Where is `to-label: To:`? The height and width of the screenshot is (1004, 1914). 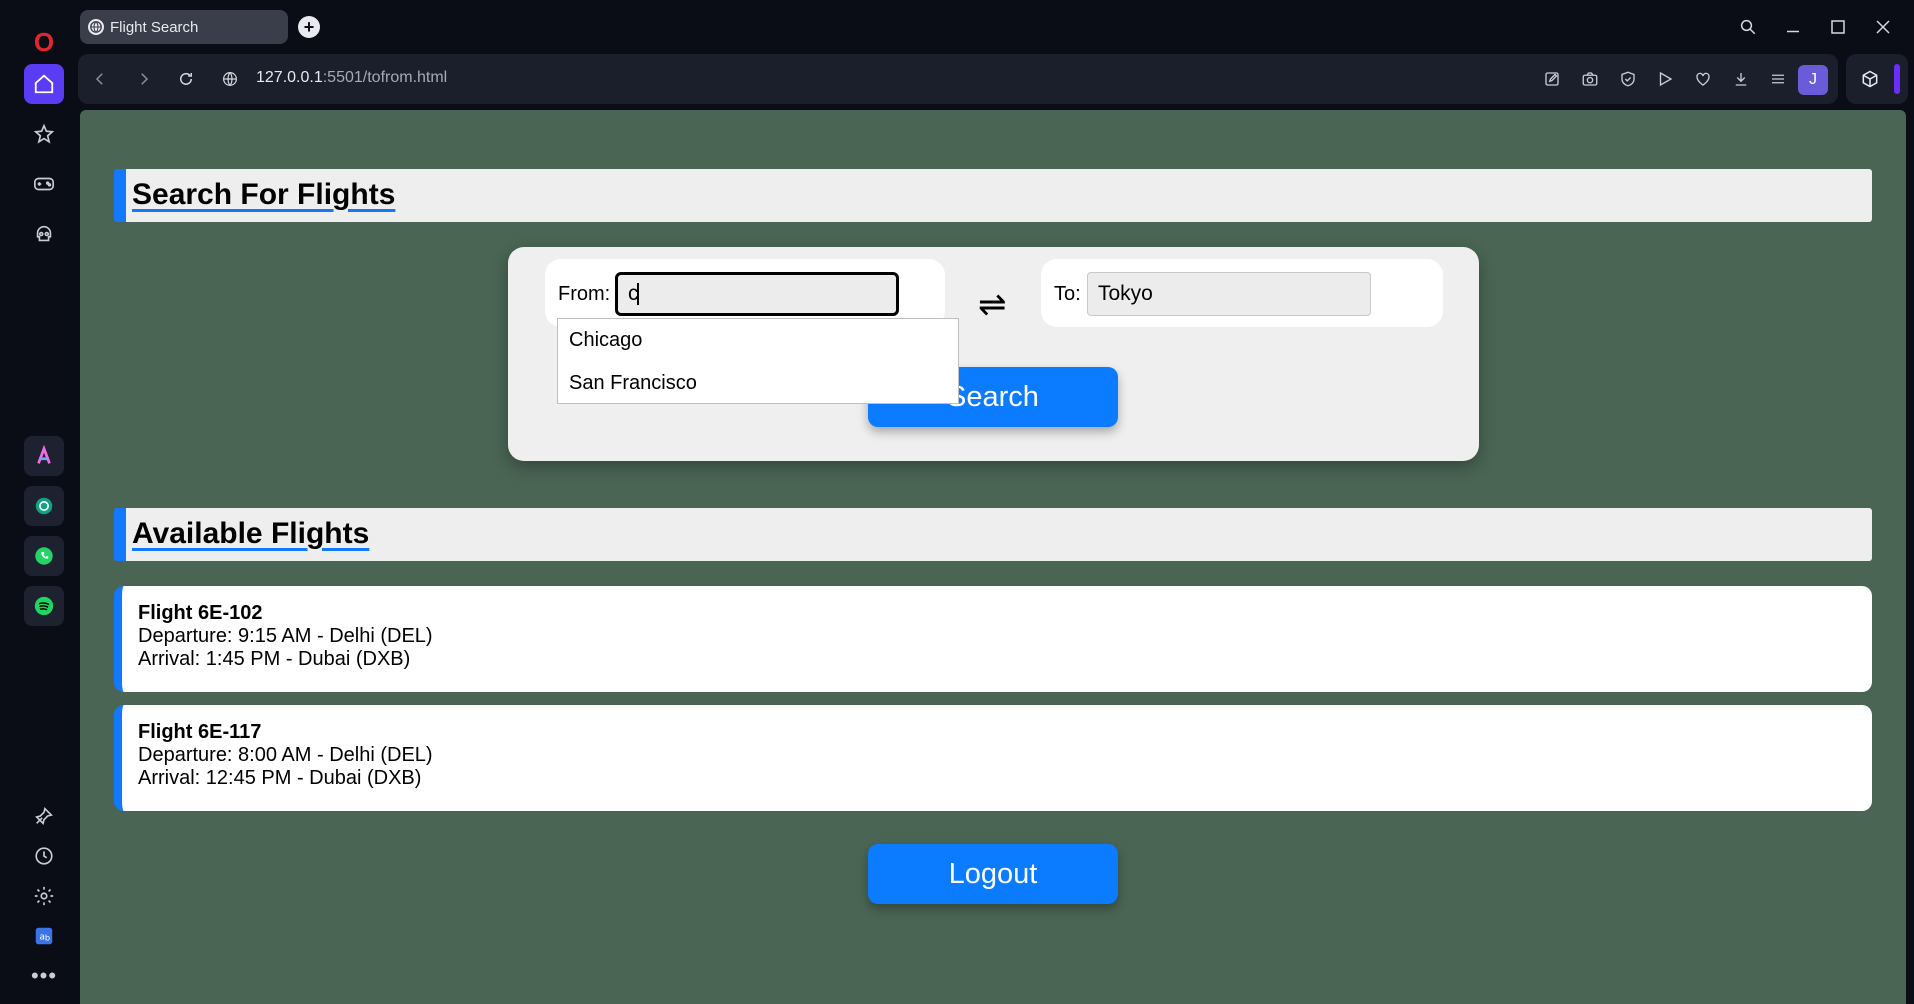
to-label: To: is located at coordinates (1067, 294).